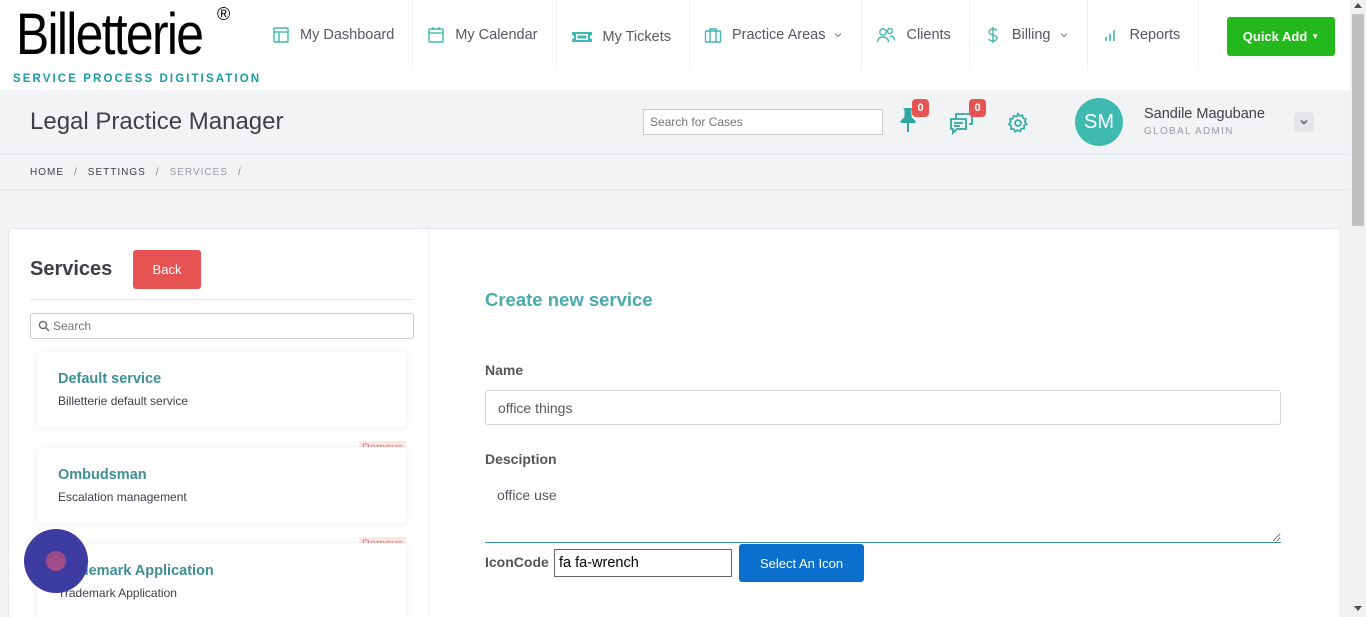 Image resolution: width=1366 pixels, height=617 pixels. What do you see at coordinates (920, 108) in the screenshot?
I see `pin-count-badge: 0` at bounding box center [920, 108].